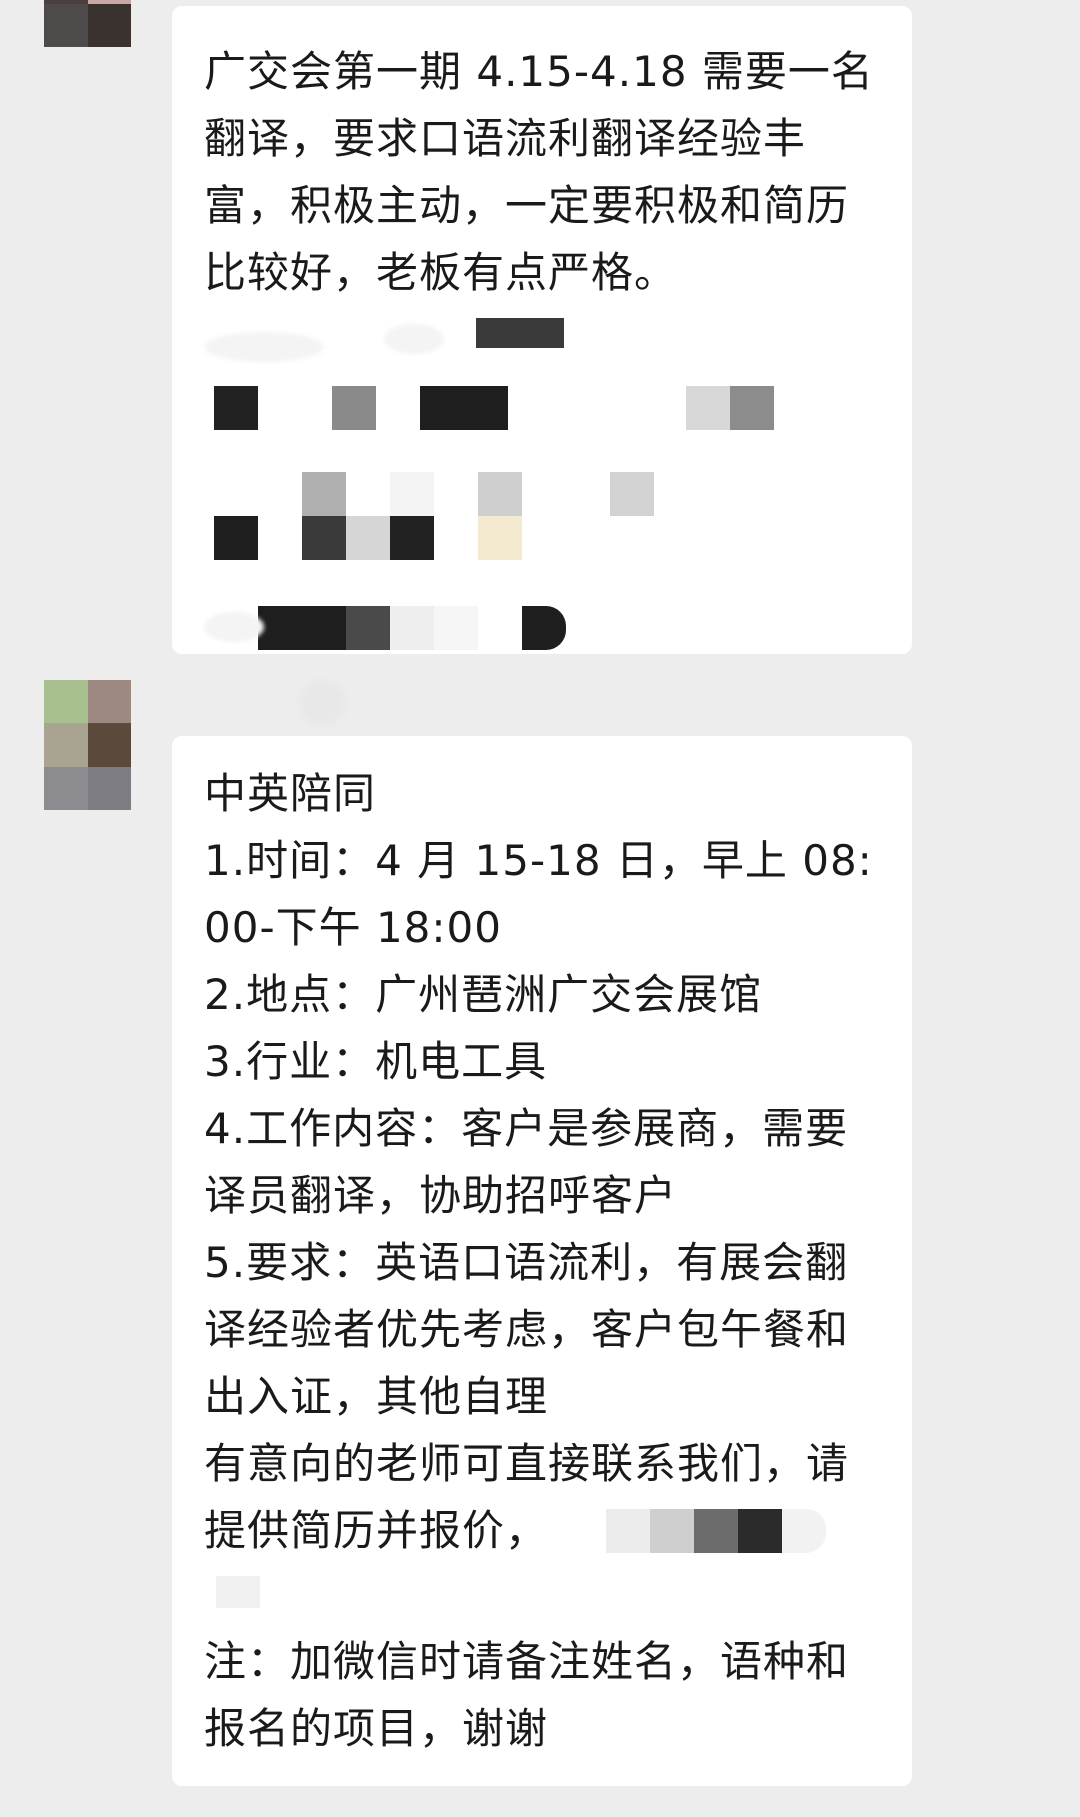 This screenshot has width=1080, height=1817. I want to click on message-text-line: 1.时间：4 月 15-18 日，早上 08:, so click(538, 860).